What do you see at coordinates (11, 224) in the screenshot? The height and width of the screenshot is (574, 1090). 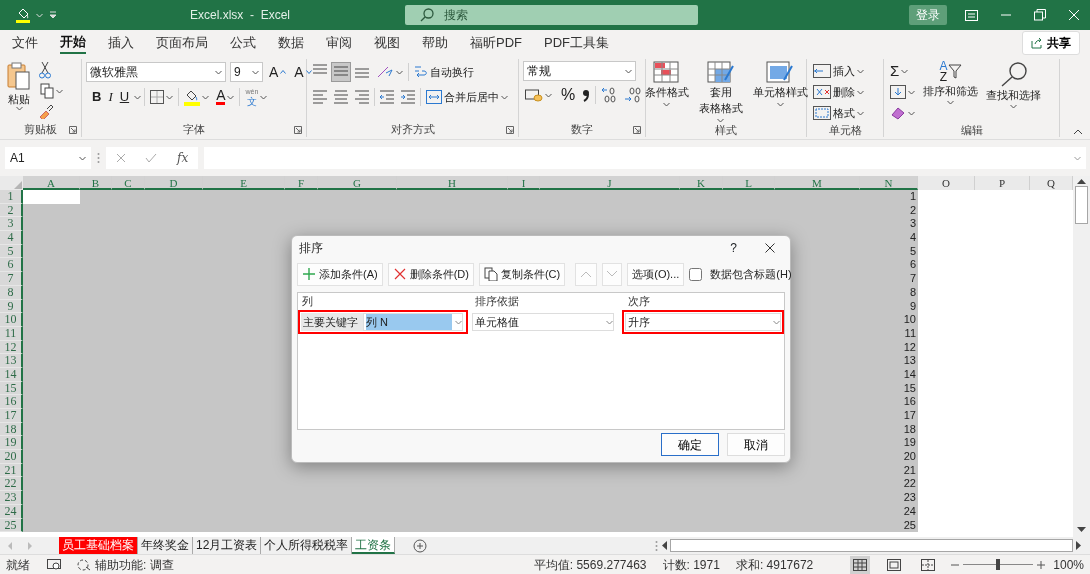 I see `row-header: 3` at bounding box center [11, 224].